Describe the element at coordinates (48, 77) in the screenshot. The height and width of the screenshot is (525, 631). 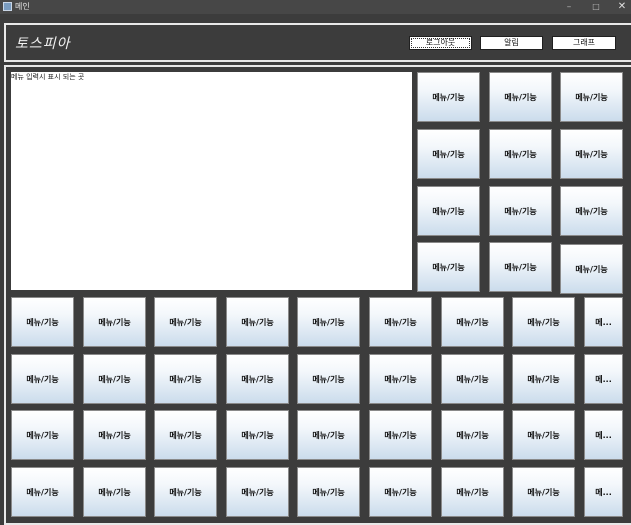
I see `display-text: 메뉴 입력시 표시 되는 곳` at that location.